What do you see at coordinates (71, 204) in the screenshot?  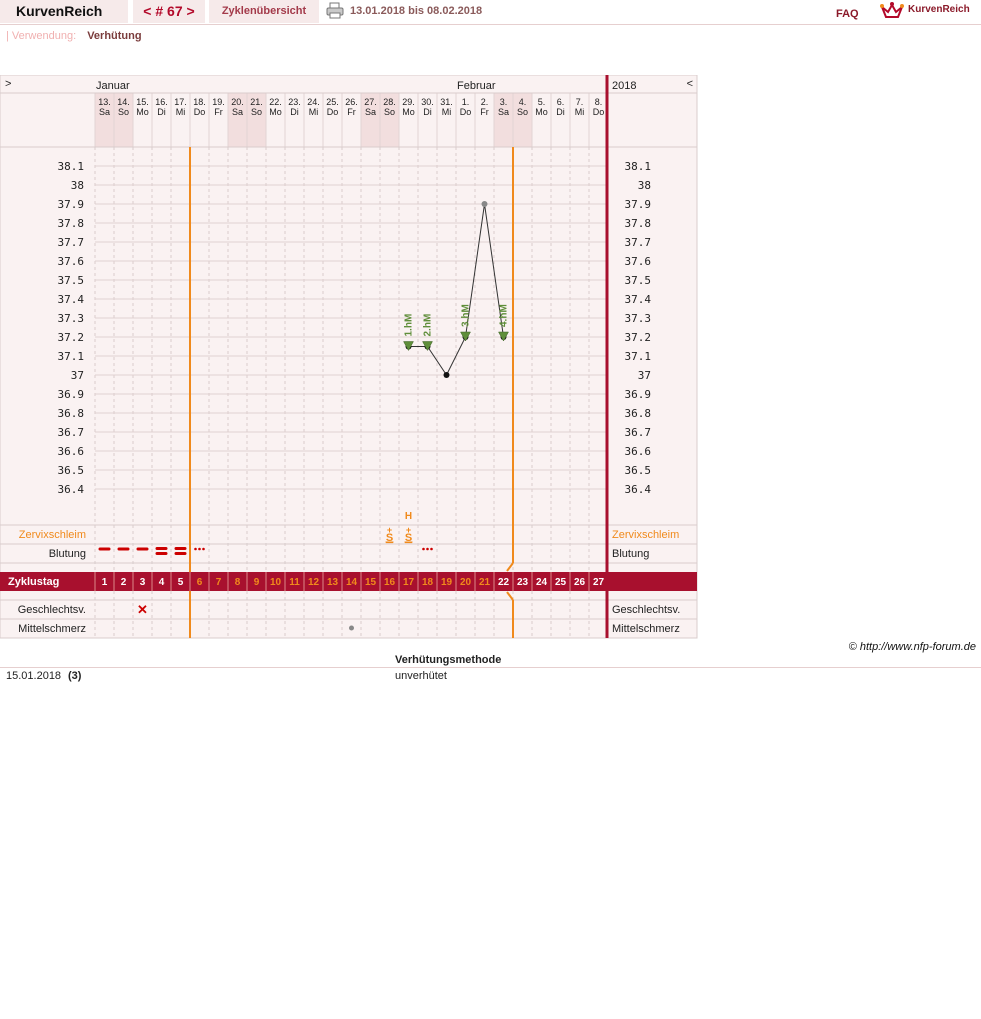 I see `y-tick-left: 37.9` at bounding box center [71, 204].